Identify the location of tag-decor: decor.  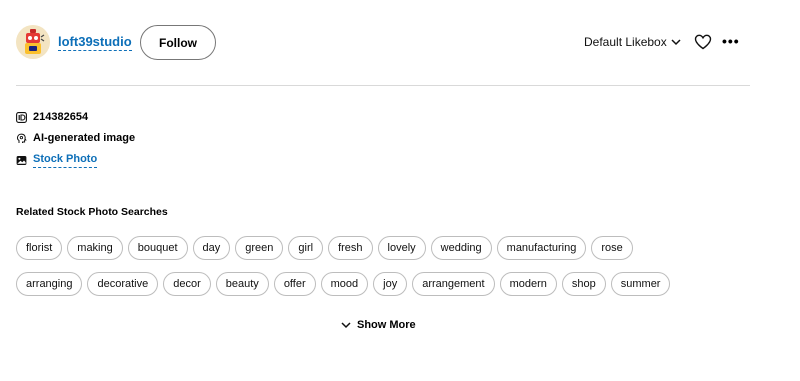
(187, 284).